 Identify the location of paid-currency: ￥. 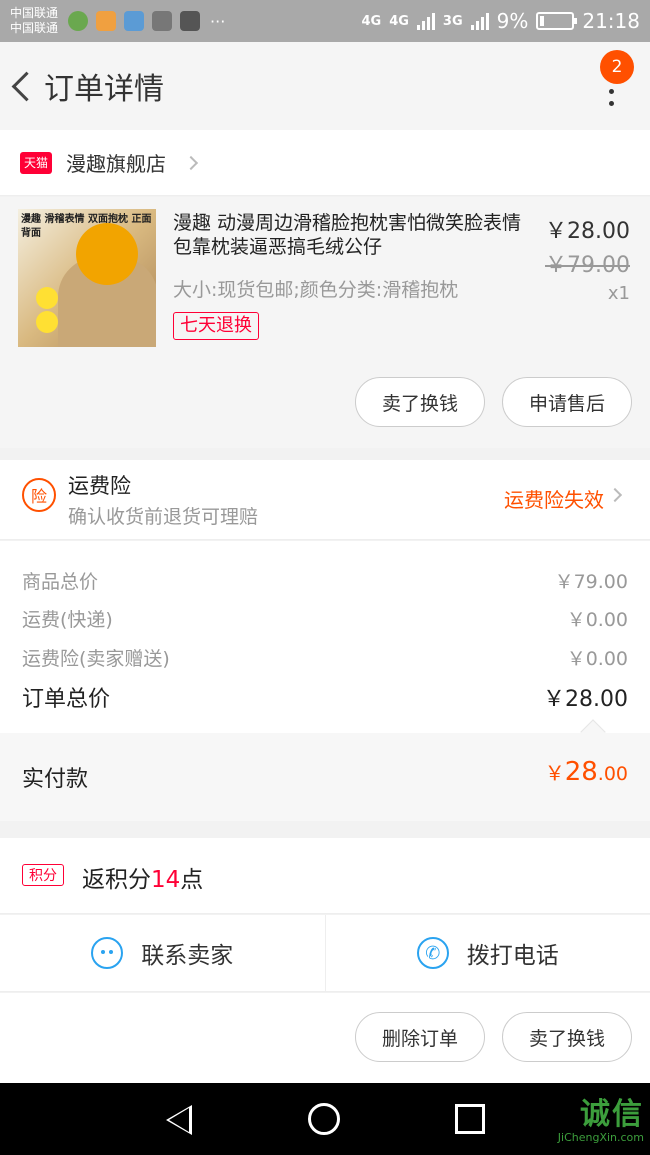
(554, 773).